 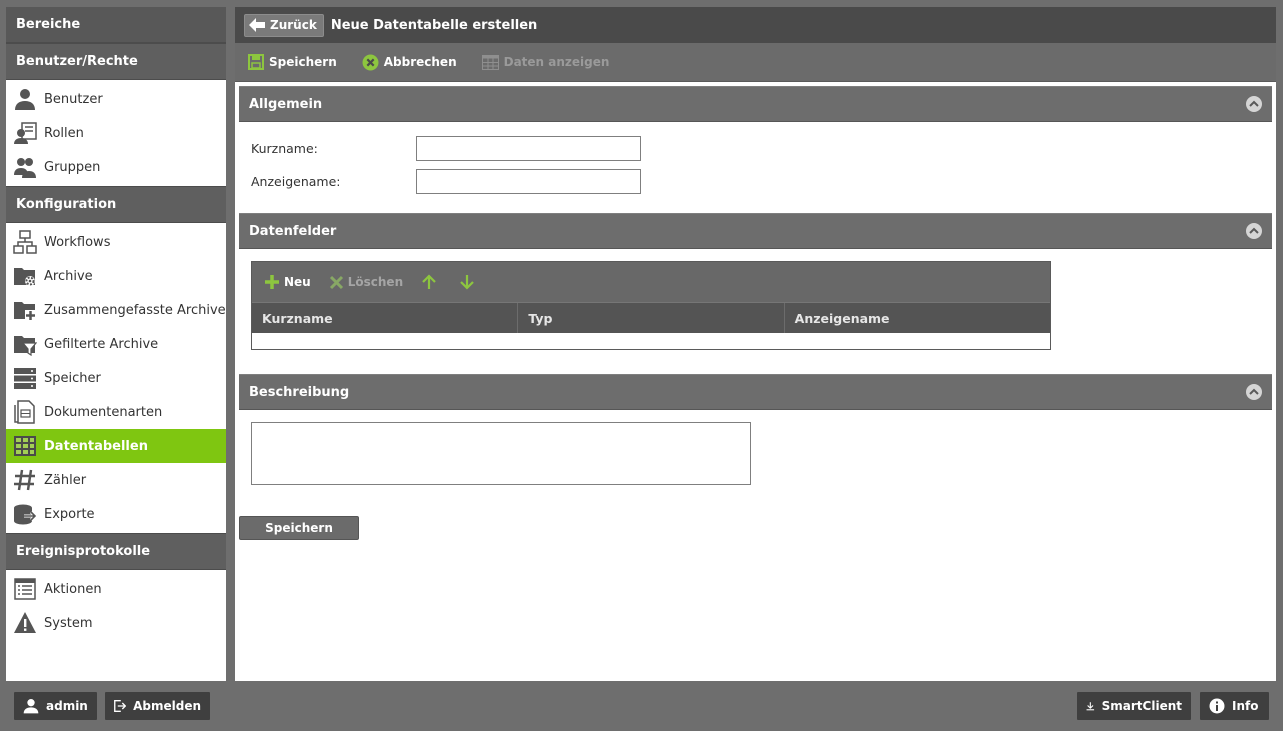 What do you see at coordinates (25, 480) in the screenshot?
I see `hash-icon` at bounding box center [25, 480].